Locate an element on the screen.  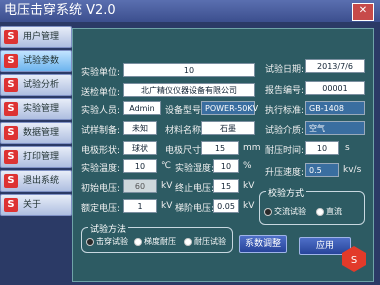
step-voltage-label: 梯阶电压: is located at coordinates (195, 209).